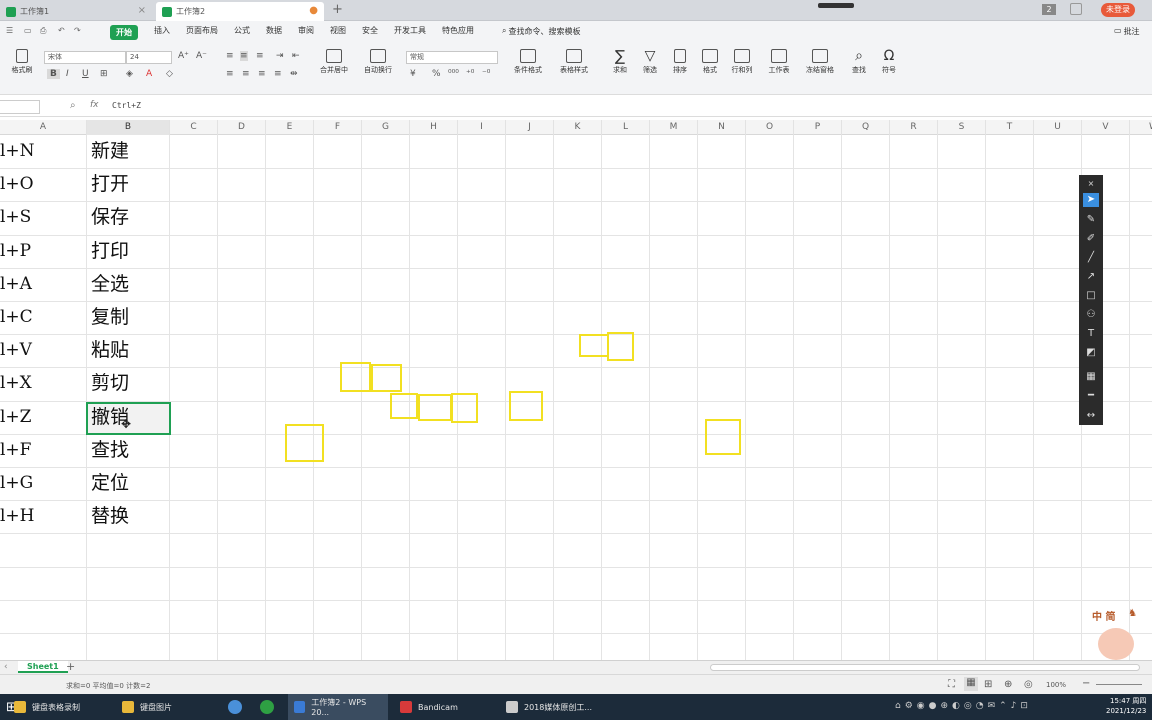 This screenshot has height=720, width=1152. Describe the element at coordinates (1010, 127) in the screenshot. I see `column-header-t: T` at that location.